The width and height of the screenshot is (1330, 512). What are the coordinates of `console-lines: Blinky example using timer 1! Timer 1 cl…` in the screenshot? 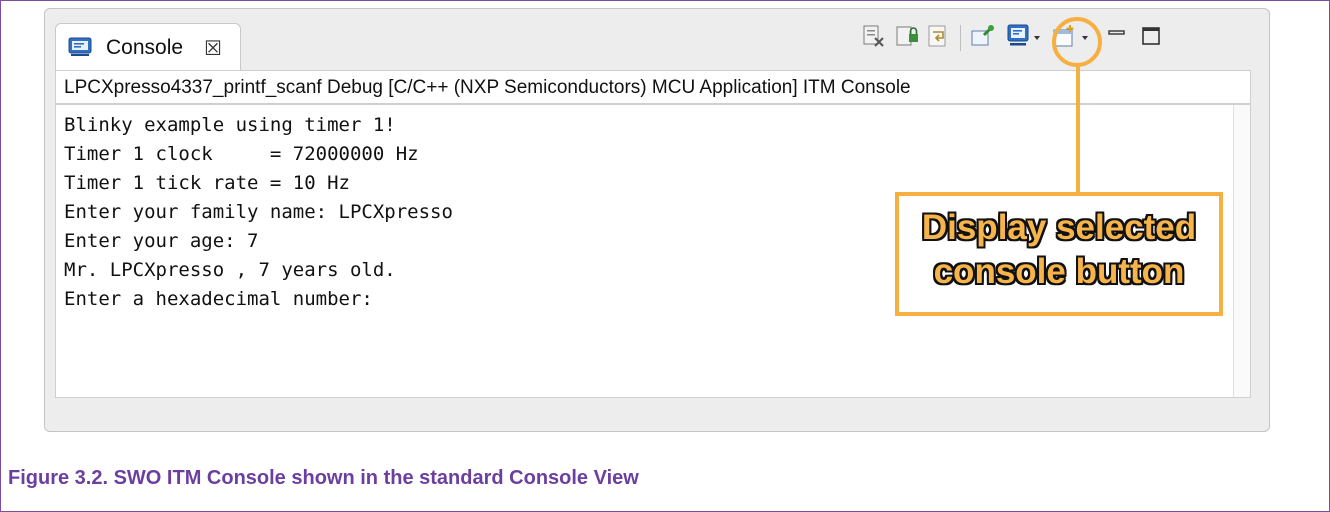 It's located at (258, 212).